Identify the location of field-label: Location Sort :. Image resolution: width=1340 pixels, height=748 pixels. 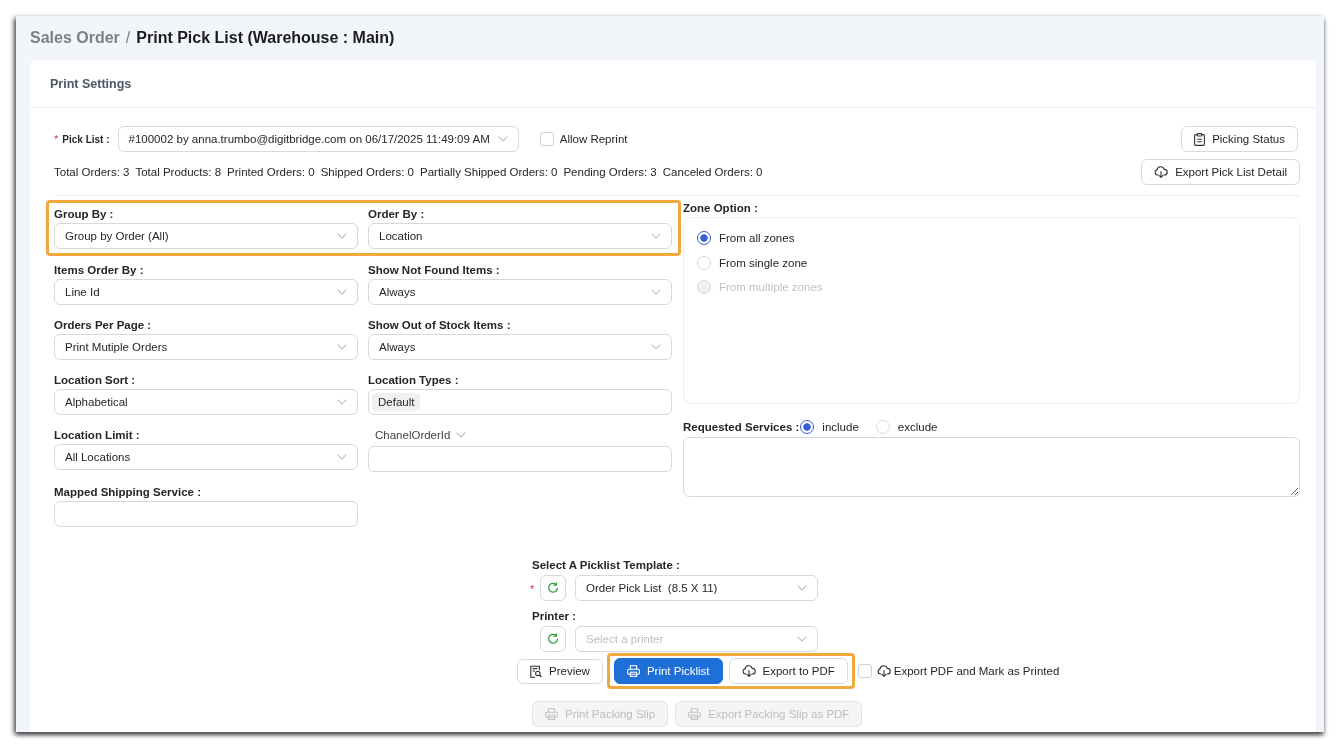
(95, 380).